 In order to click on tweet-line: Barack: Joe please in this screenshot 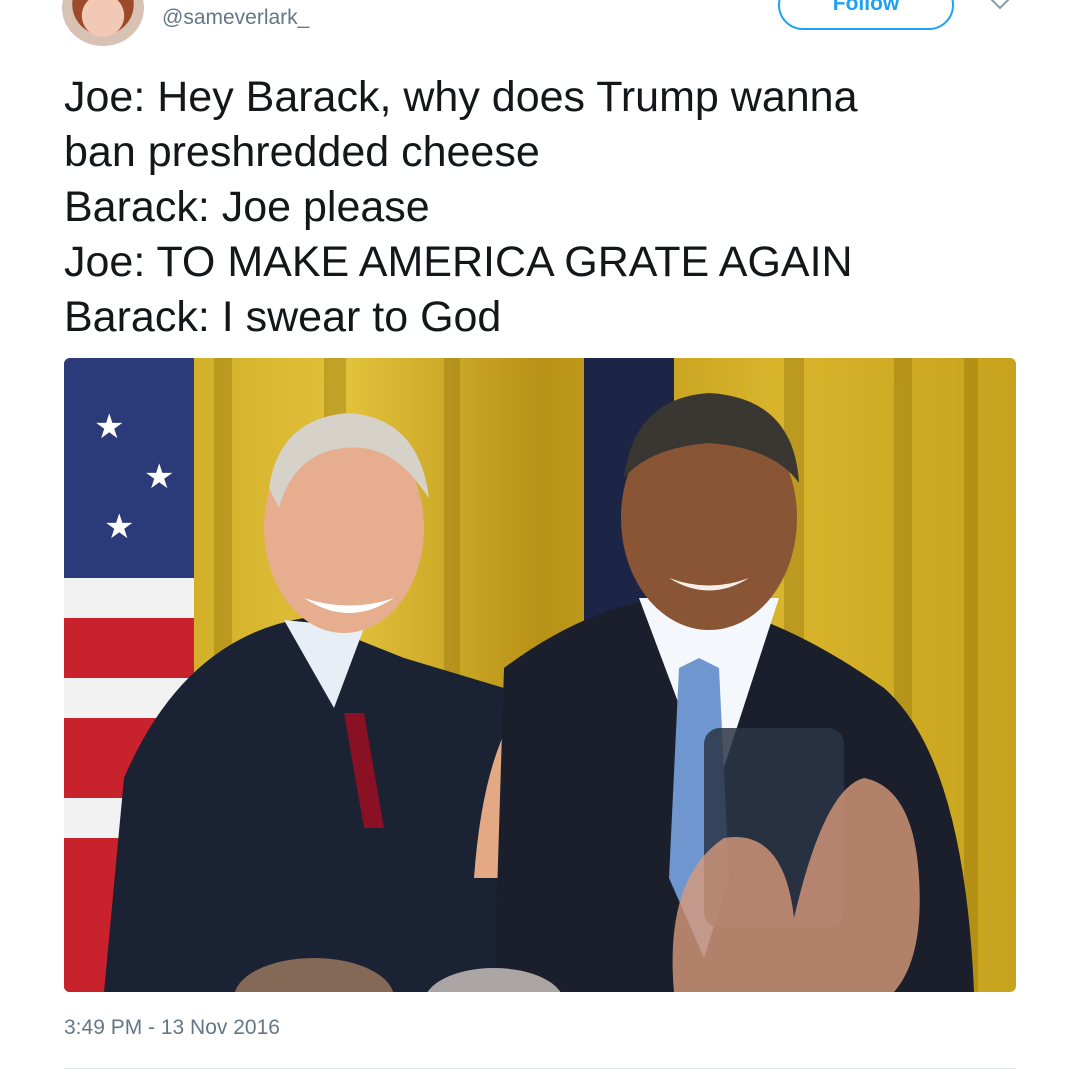, I will do `click(247, 207)`.